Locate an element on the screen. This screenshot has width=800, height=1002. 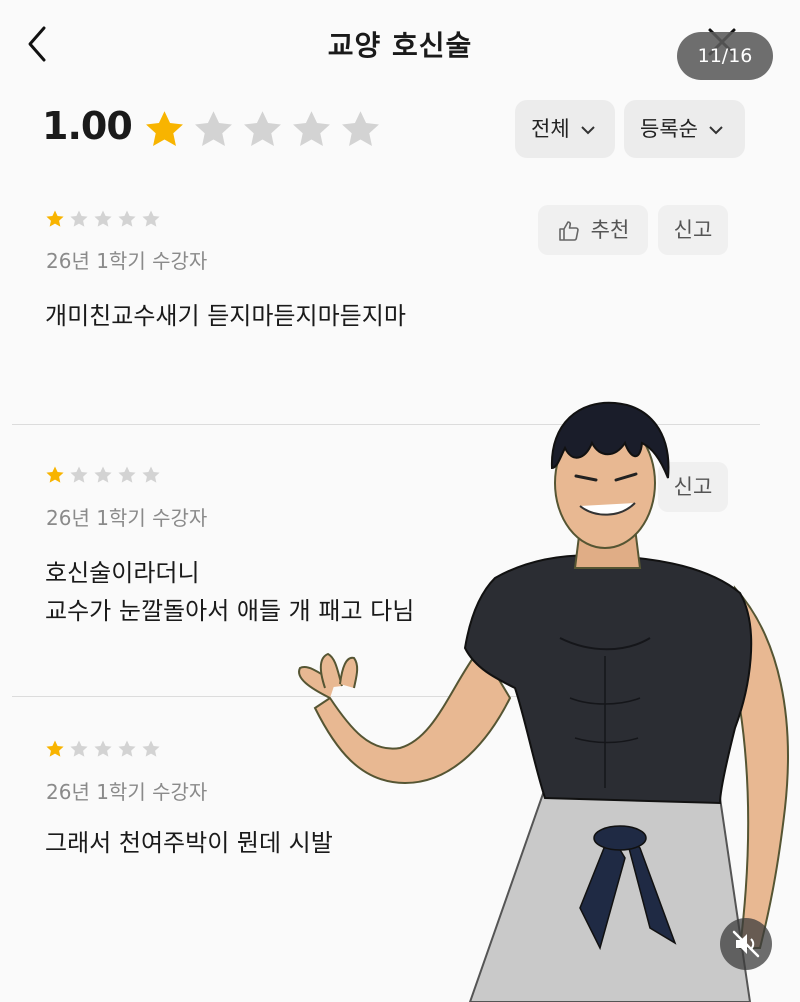
sort-dropdown: 등록순 is located at coordinates (684, 129).